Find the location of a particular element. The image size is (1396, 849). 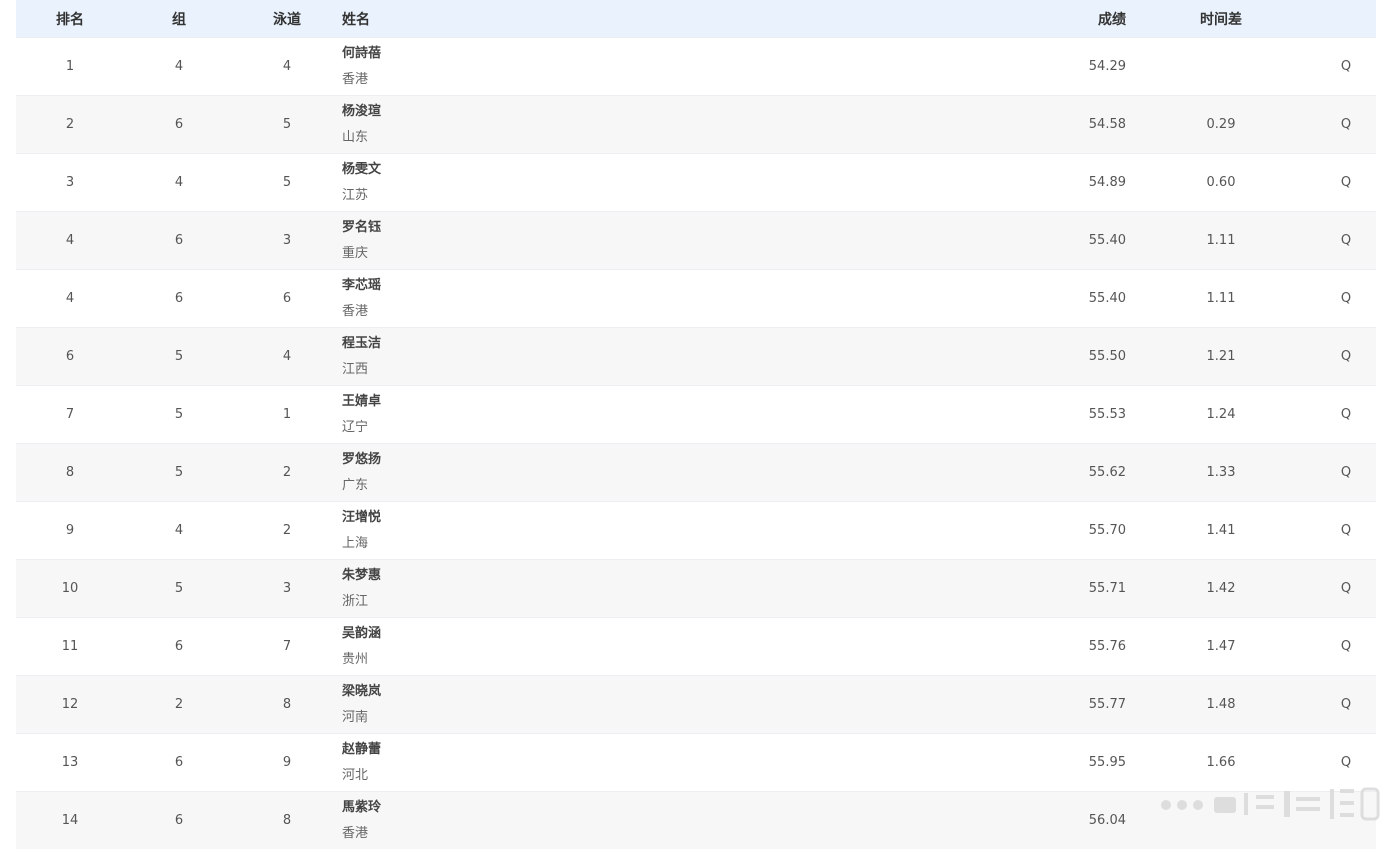

watermark-icon is located at coordinates (1270, 804).